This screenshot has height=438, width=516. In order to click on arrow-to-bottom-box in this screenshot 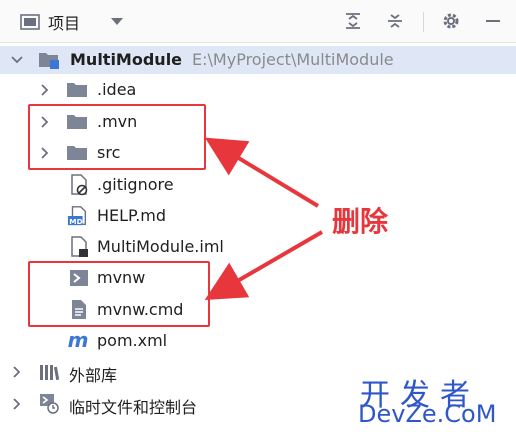, I will do `click(264, 265)`.